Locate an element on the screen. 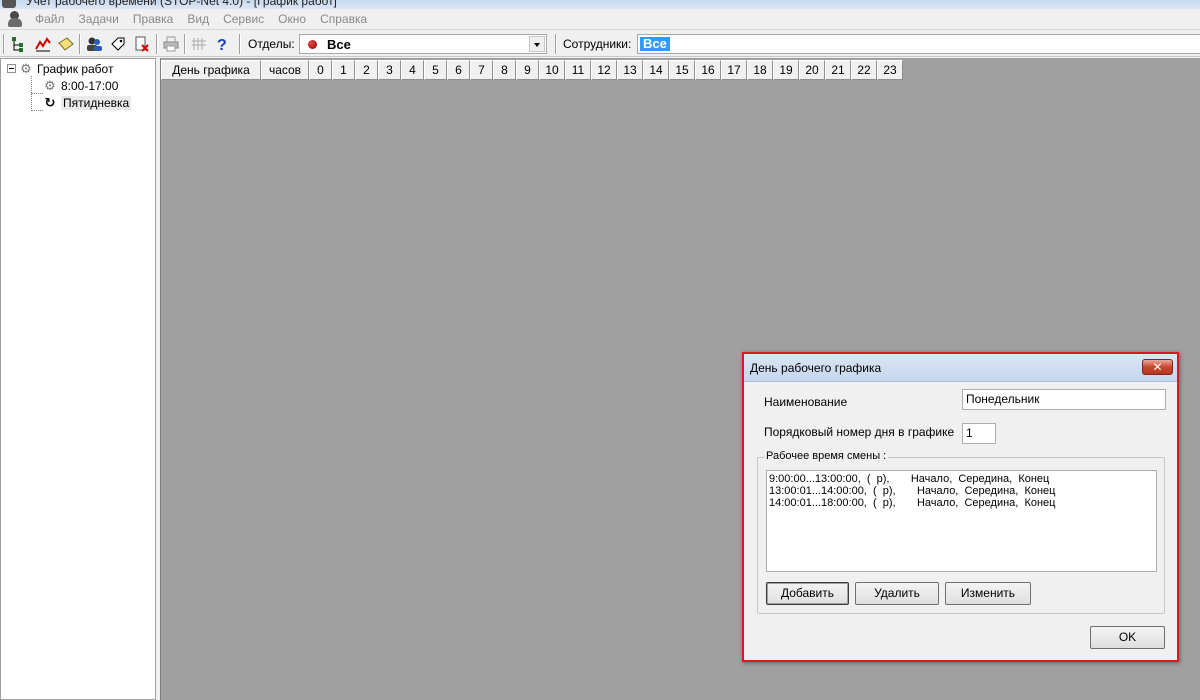 This screenshot has width=1200, height=700. print-icon is located at coordinates (171, 44).